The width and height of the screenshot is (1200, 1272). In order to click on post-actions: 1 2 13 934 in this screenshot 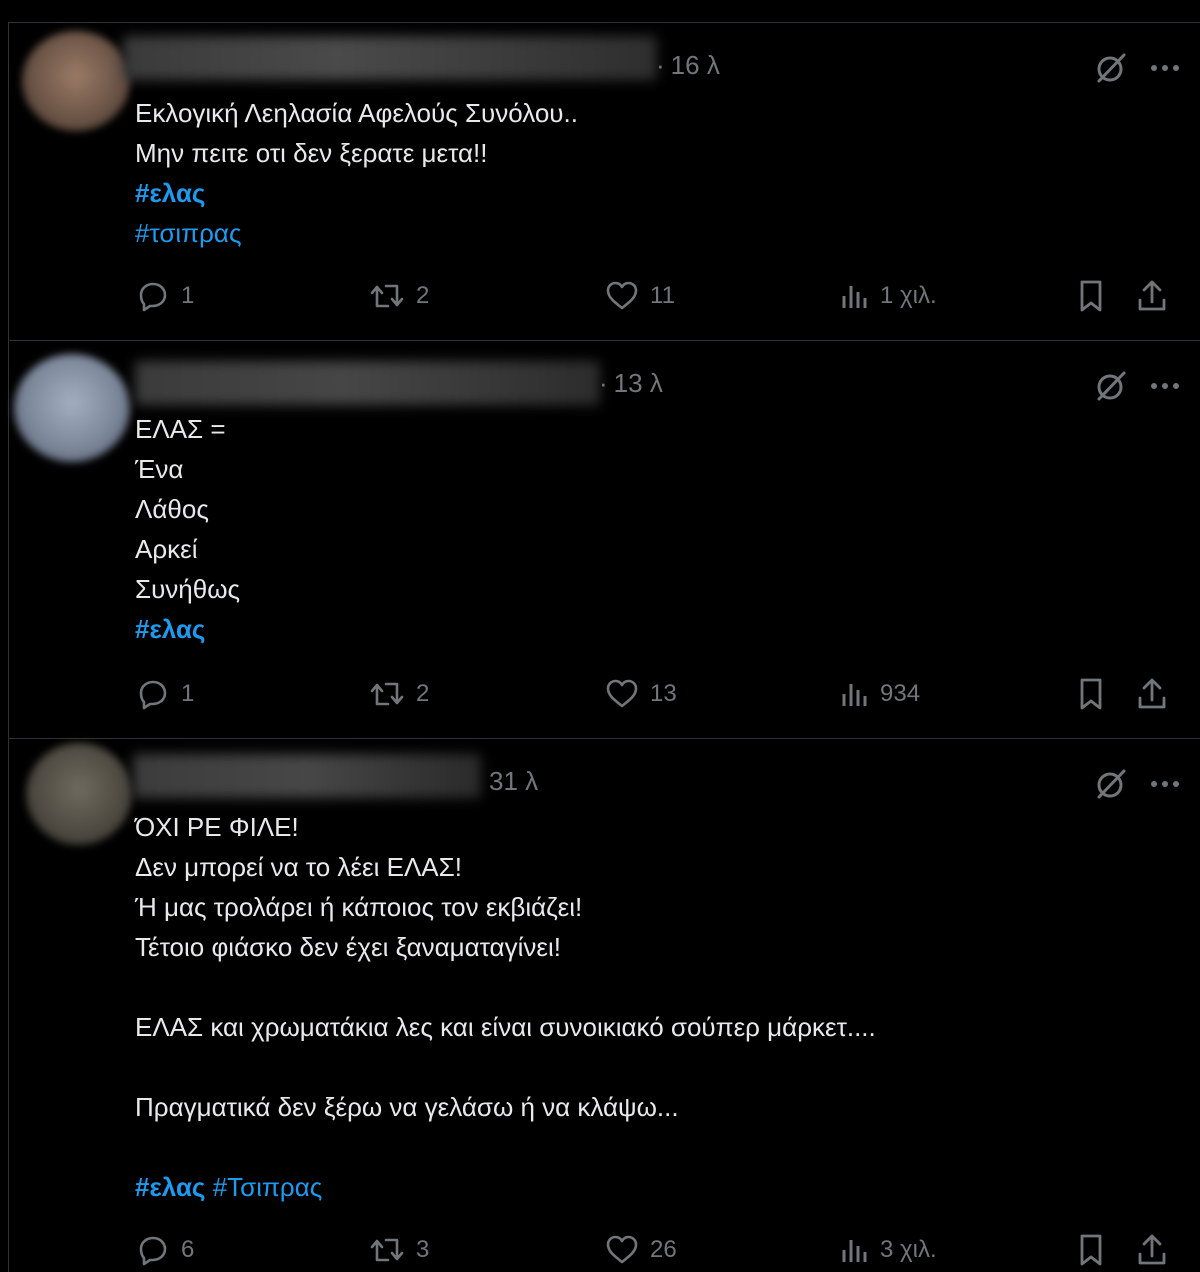, I will do `click(658, 694)`.